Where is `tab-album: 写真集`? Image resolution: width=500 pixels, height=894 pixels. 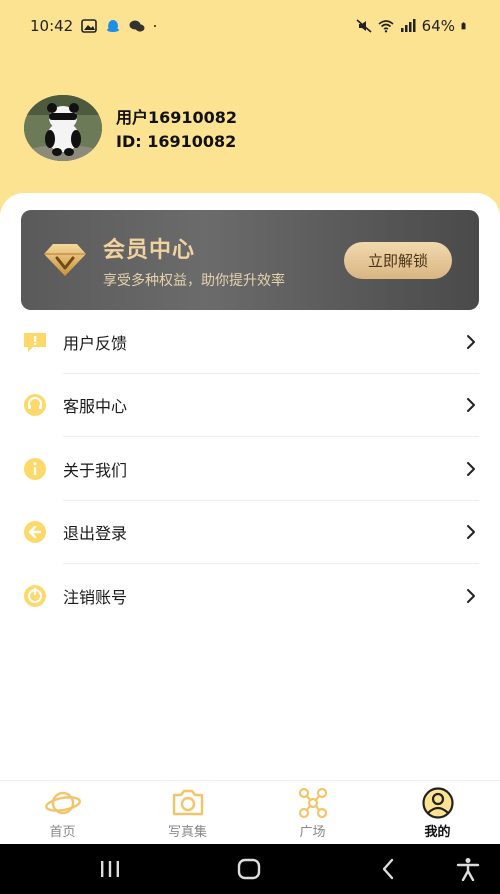
tab-album: 写真集 is located at coordinates (187, 812).